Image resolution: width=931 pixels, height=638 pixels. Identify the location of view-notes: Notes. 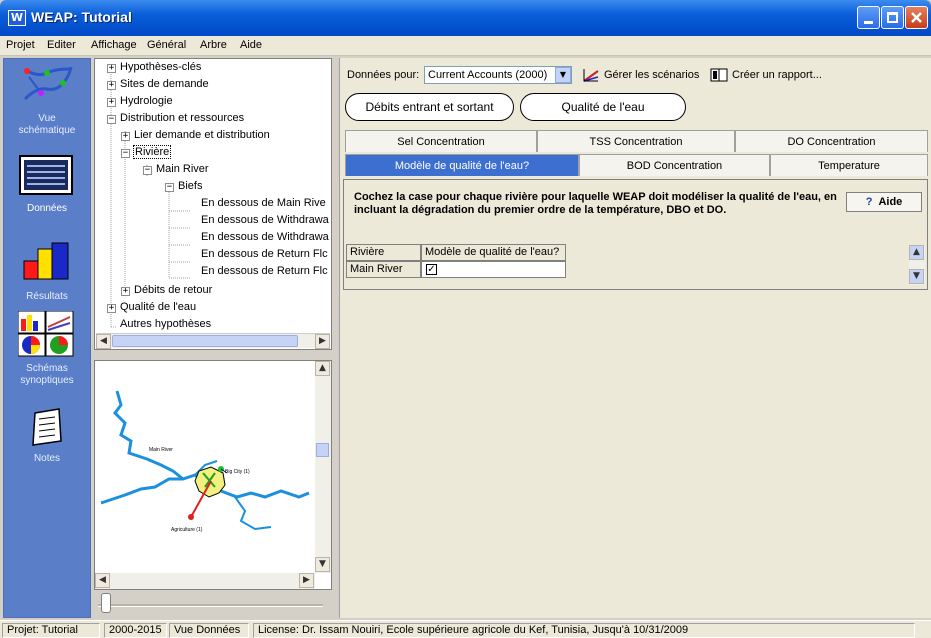
(47, 440).